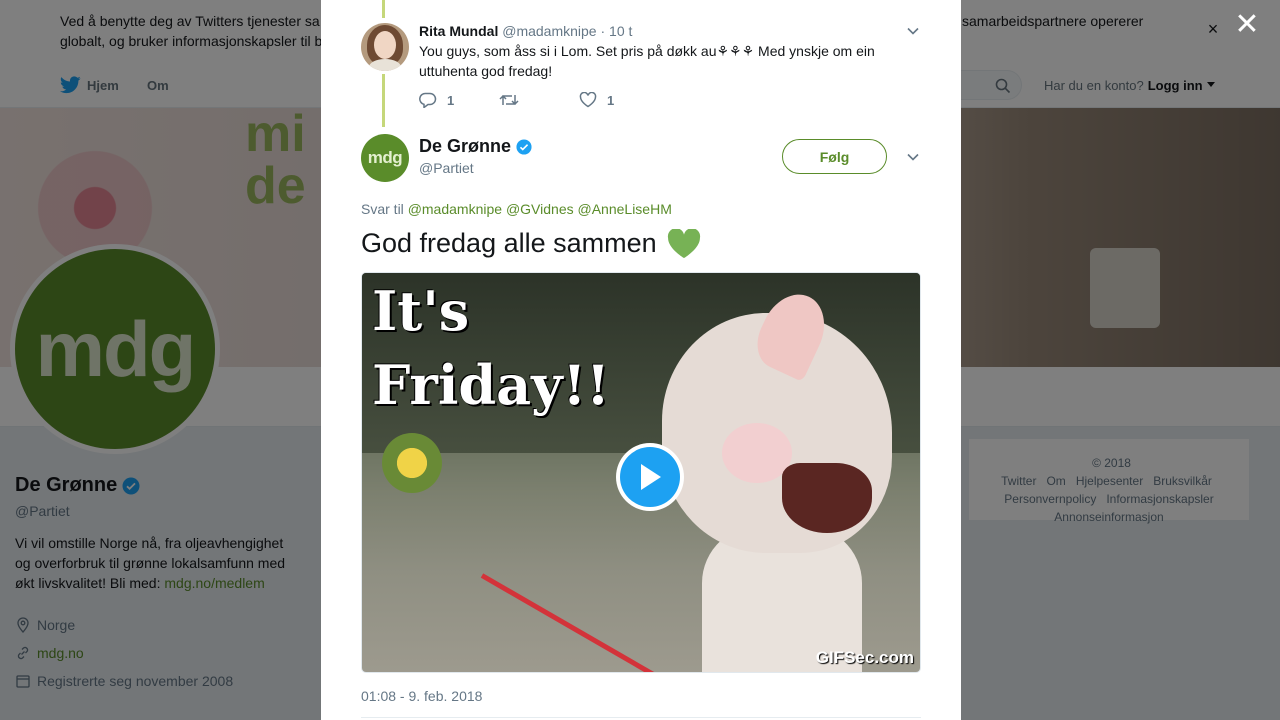  I want to click on close-icon: ✕, so click(1247, 25).